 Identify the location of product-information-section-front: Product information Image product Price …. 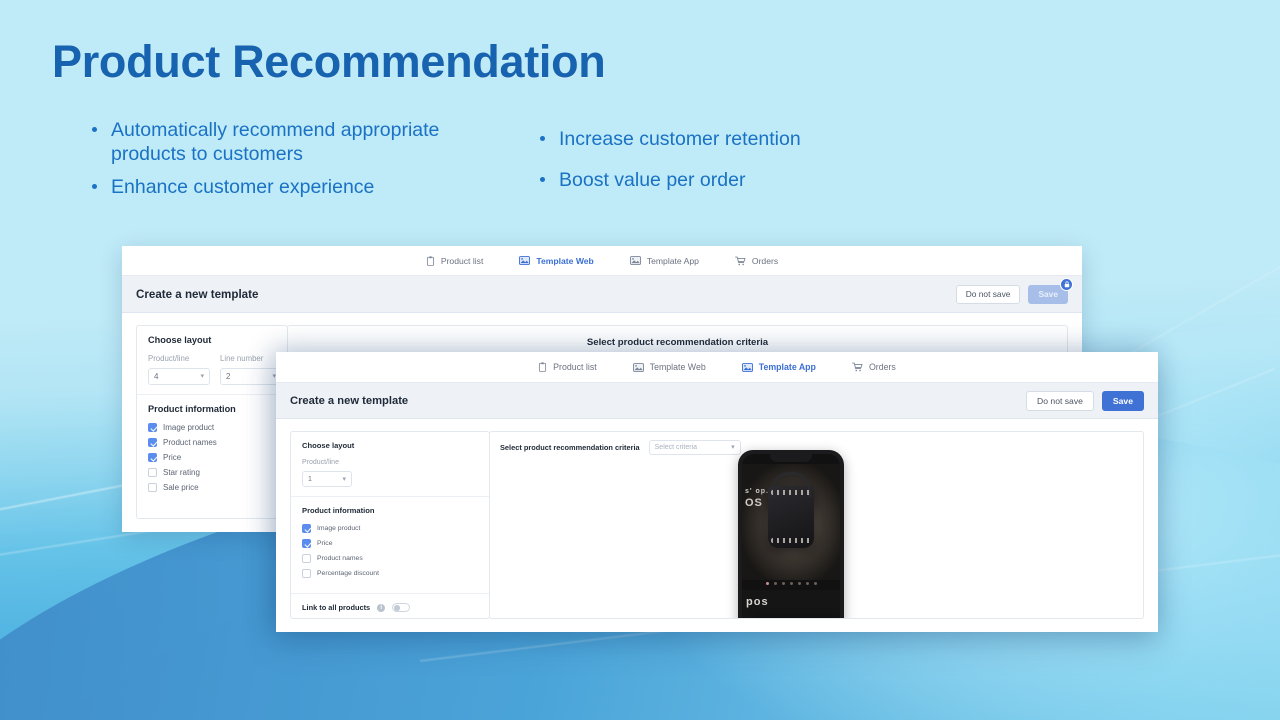
(390, 544).